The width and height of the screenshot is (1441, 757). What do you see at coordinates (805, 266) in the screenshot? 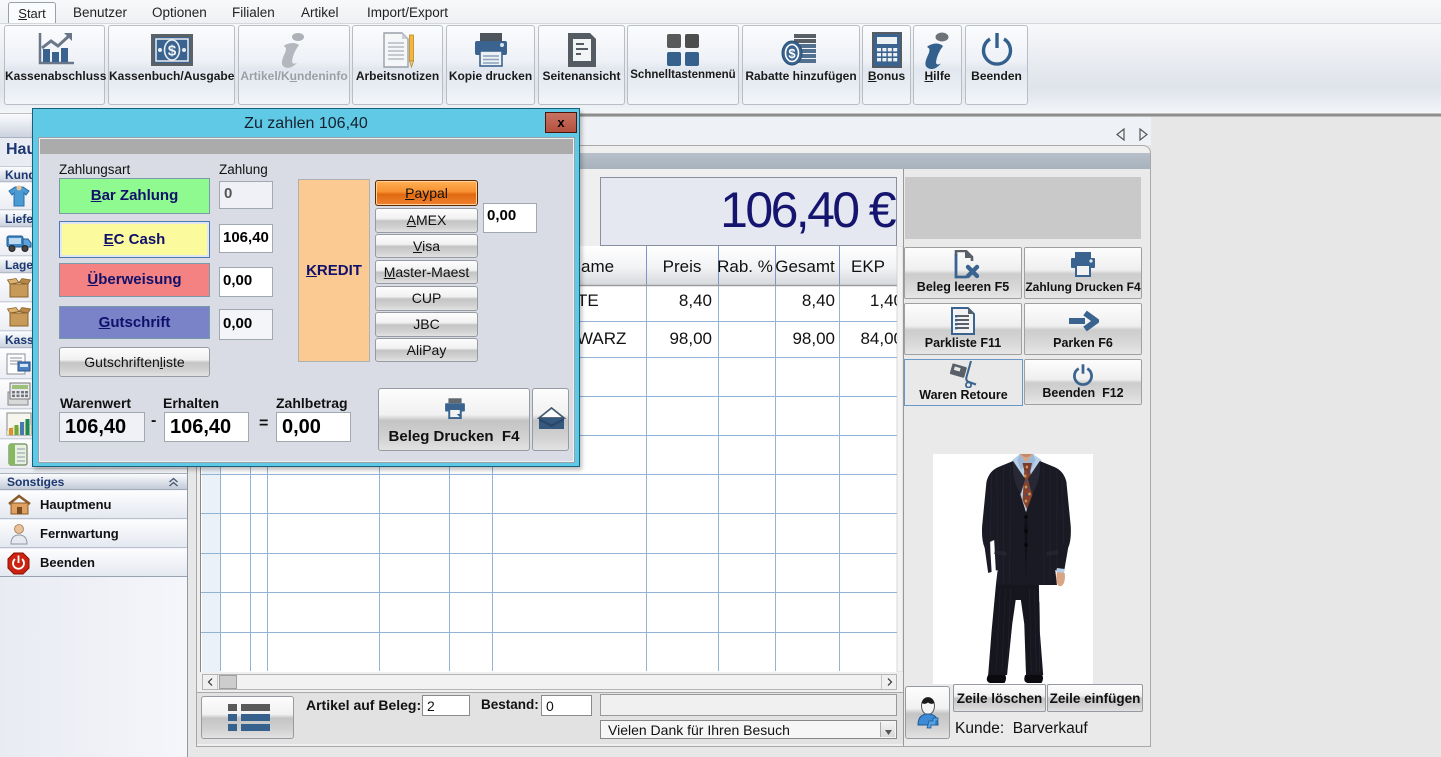
I see `svg-text: Gesamt` at bounding box center [805, 266].